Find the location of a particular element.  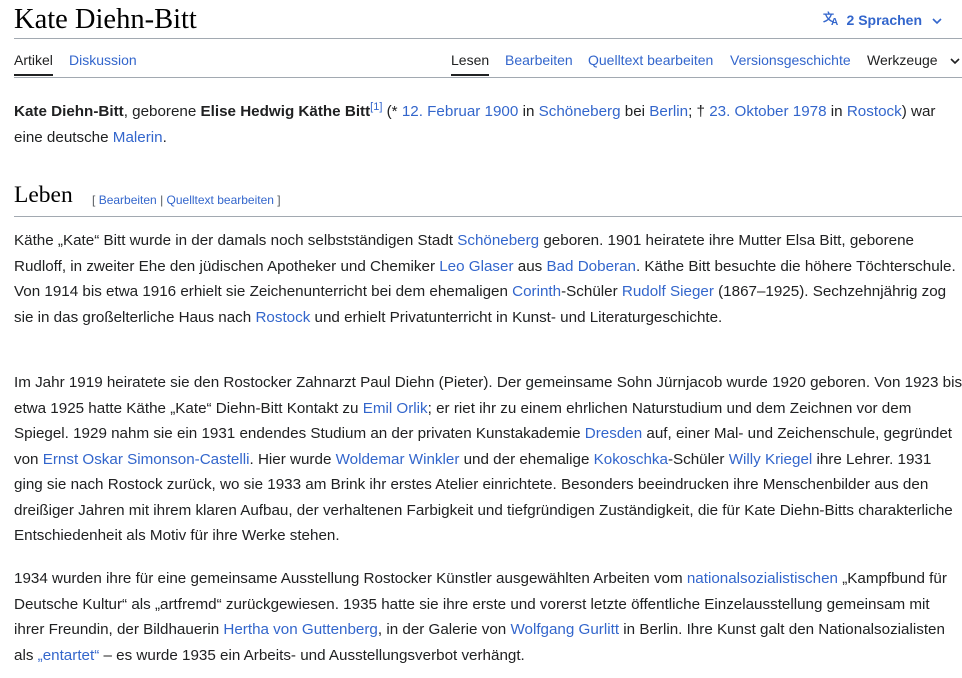

language-count-label: 2 Sprachen is located at coordinates (884, 19).